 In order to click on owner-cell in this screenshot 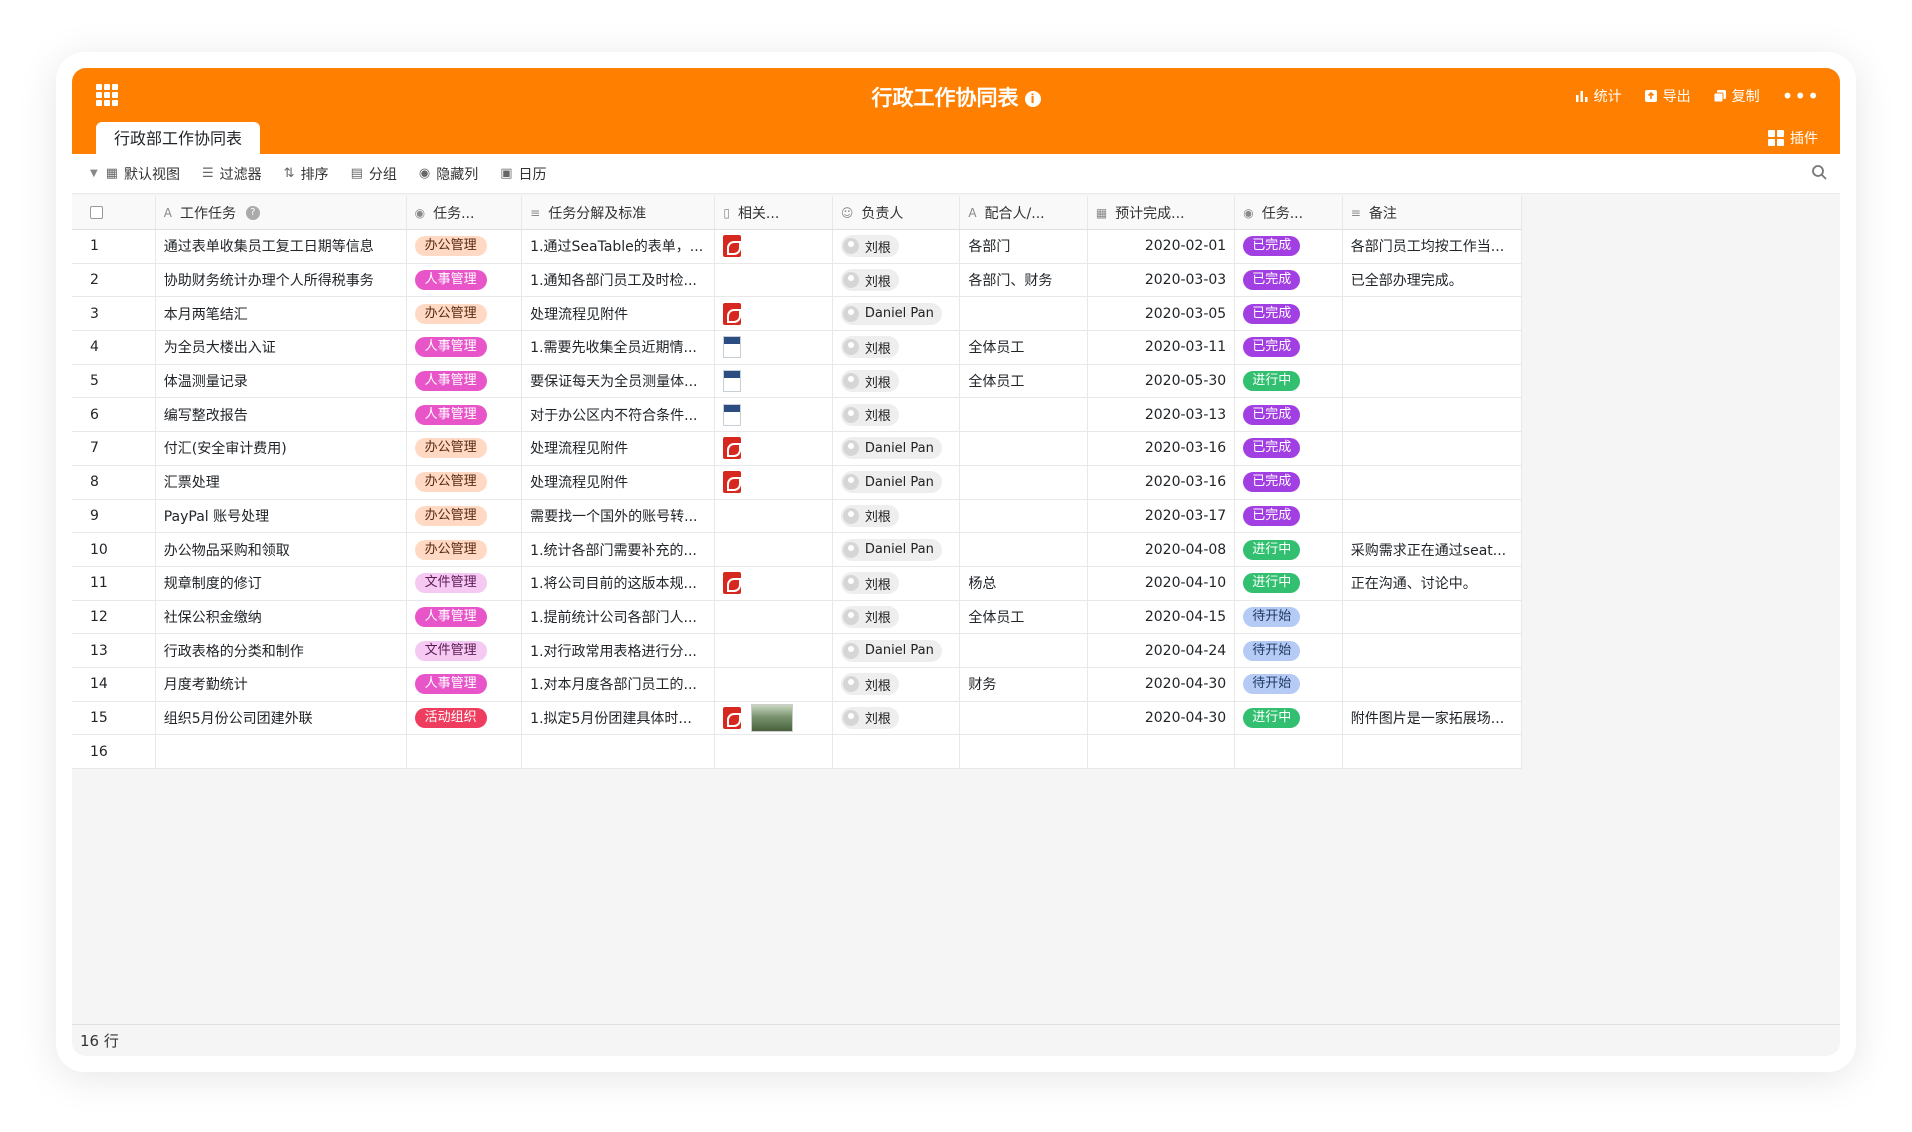, I will do `click(897, 751)`.